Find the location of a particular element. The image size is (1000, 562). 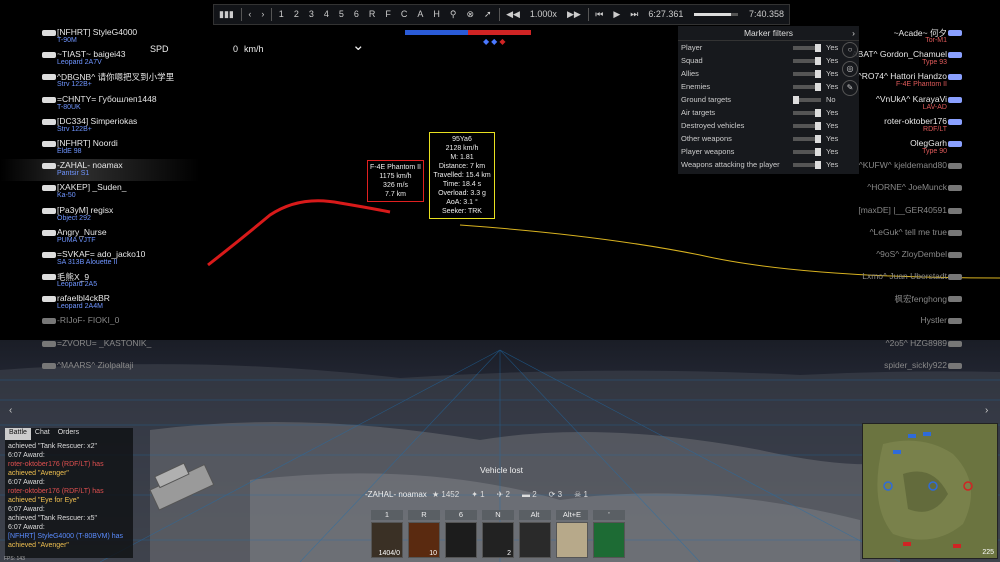

camera-3-button: 3 is located at coordinates (311, 14).